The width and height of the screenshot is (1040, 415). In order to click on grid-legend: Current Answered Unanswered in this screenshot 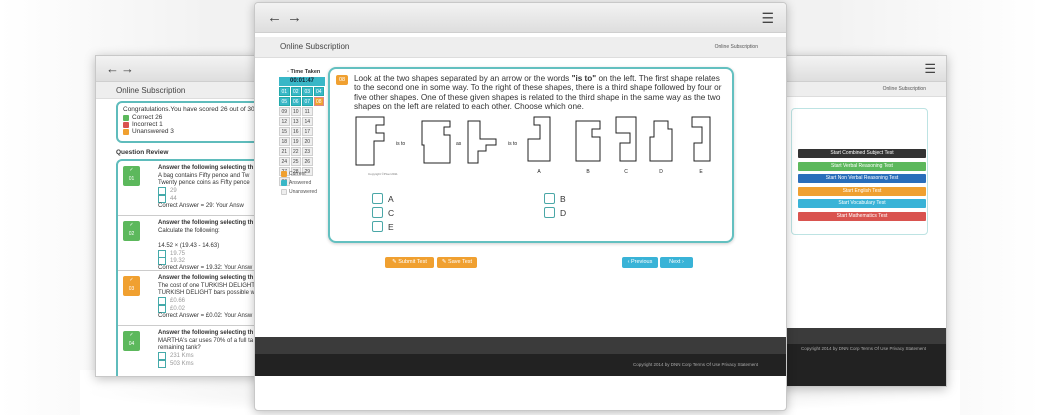, I will do `click(299, 182)`.